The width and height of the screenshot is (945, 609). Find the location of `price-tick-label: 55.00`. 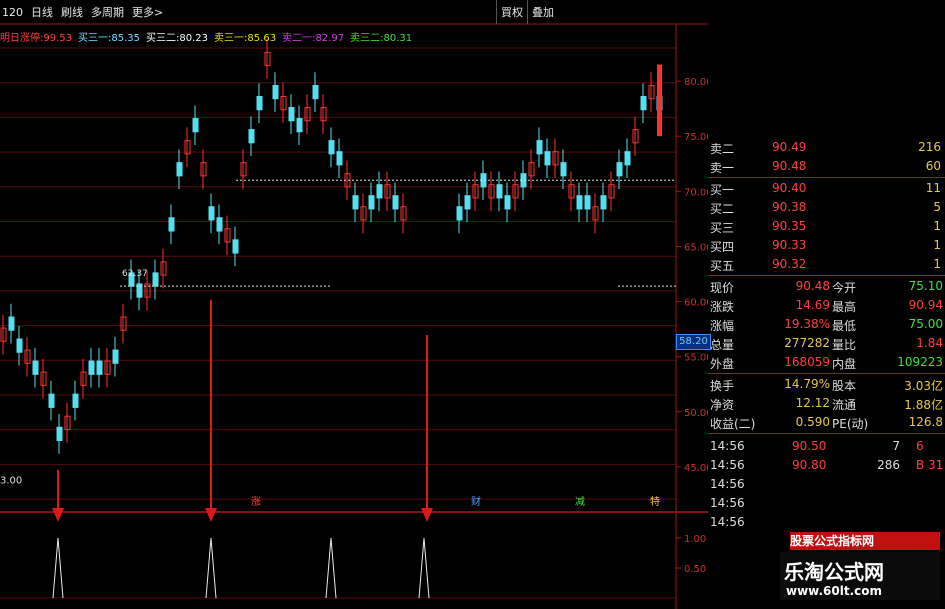

price-tick-label: 55.00 is located at coordinates (696, 358).